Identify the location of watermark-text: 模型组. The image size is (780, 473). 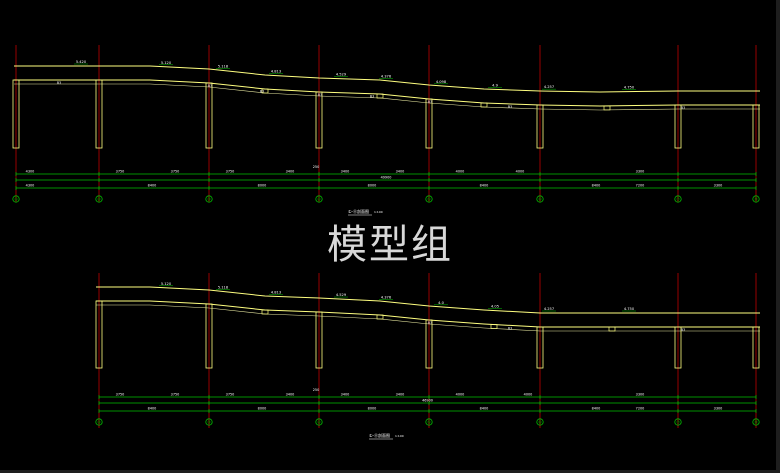
(390, 245).